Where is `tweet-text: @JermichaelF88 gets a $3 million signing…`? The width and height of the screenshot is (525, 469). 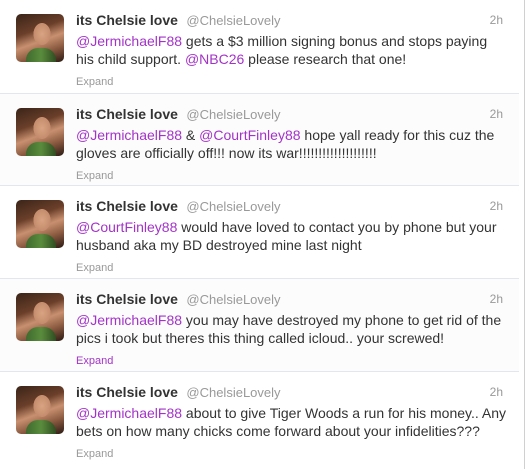 tweet-text: @JermichaelF88 gets a $3 million signing… is located at coordinates (292, 50).